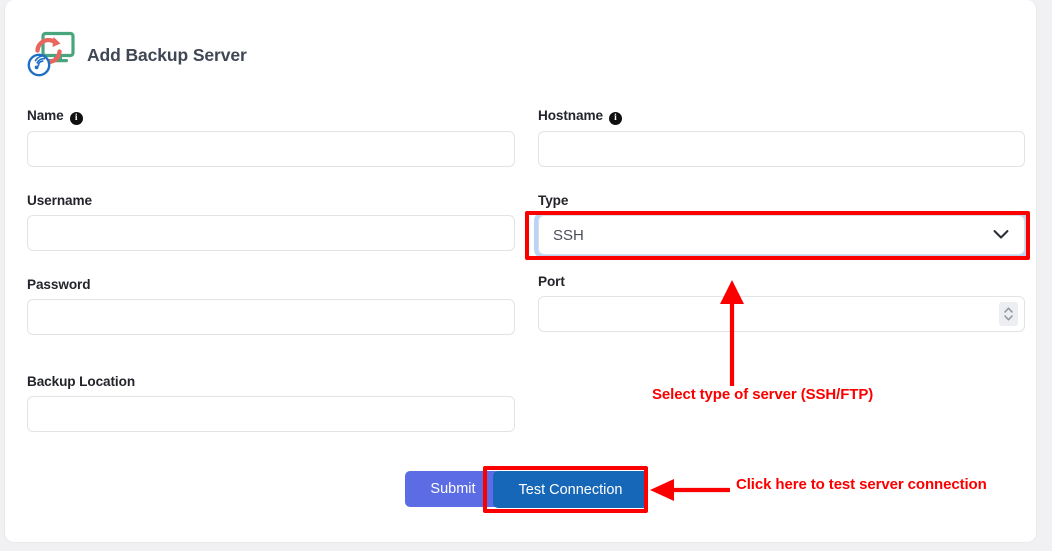 This screenshot has width=1052, height=551. I want to click on field-password: Password, so click(271, 306).